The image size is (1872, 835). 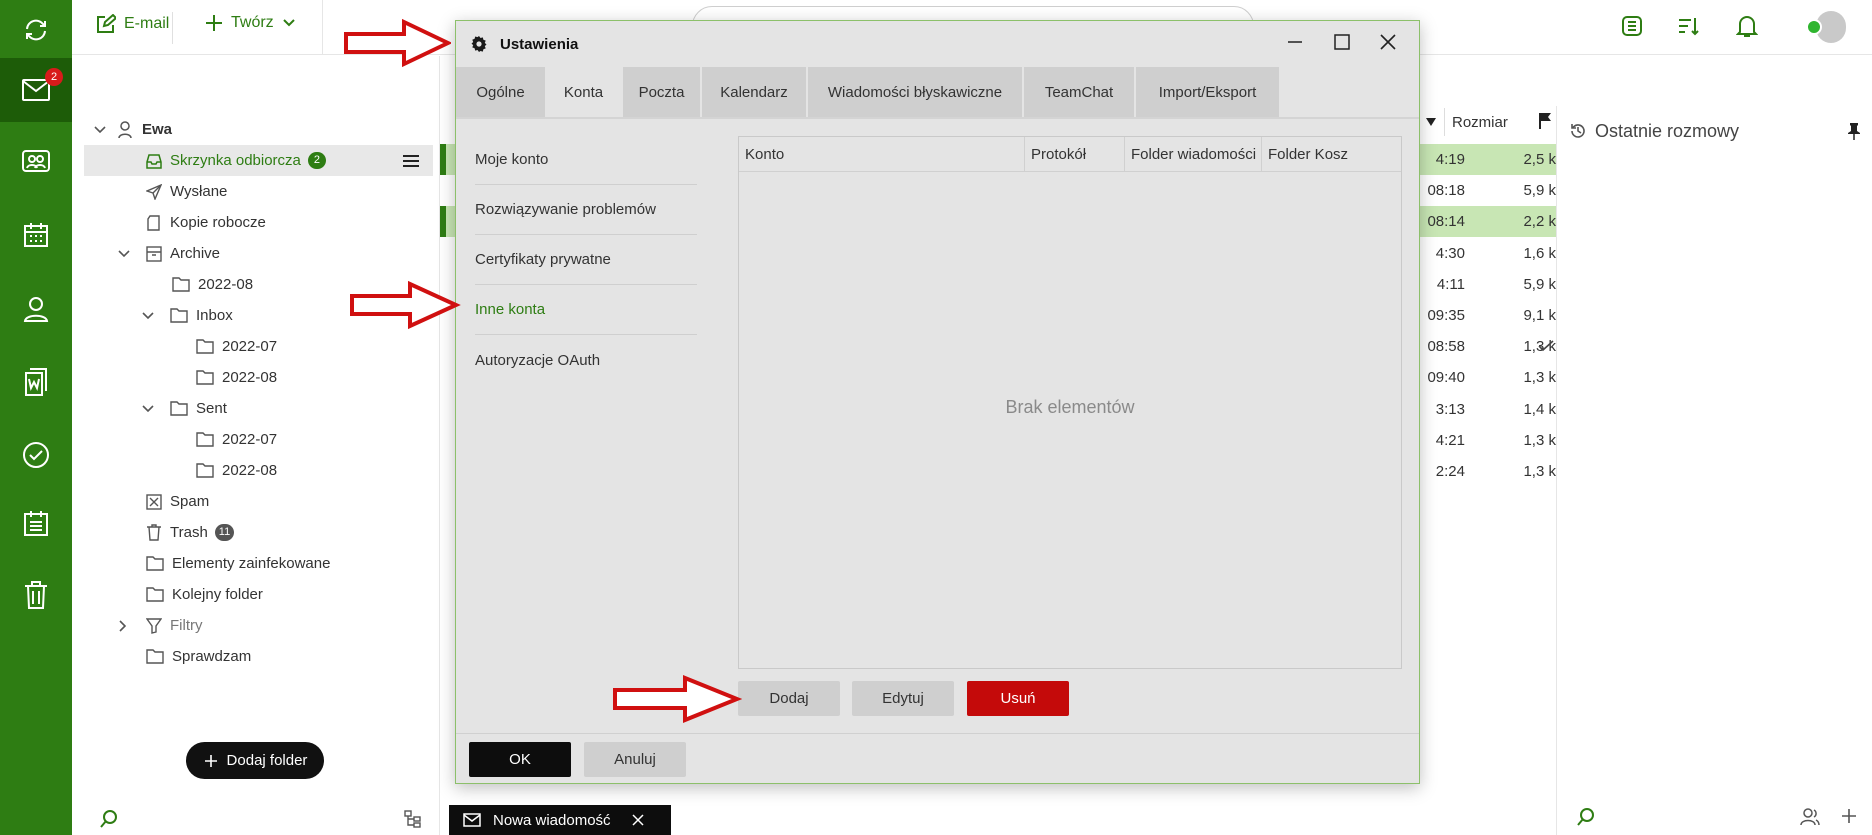 I want to click on filter-icon, so click(x=154, y=625).